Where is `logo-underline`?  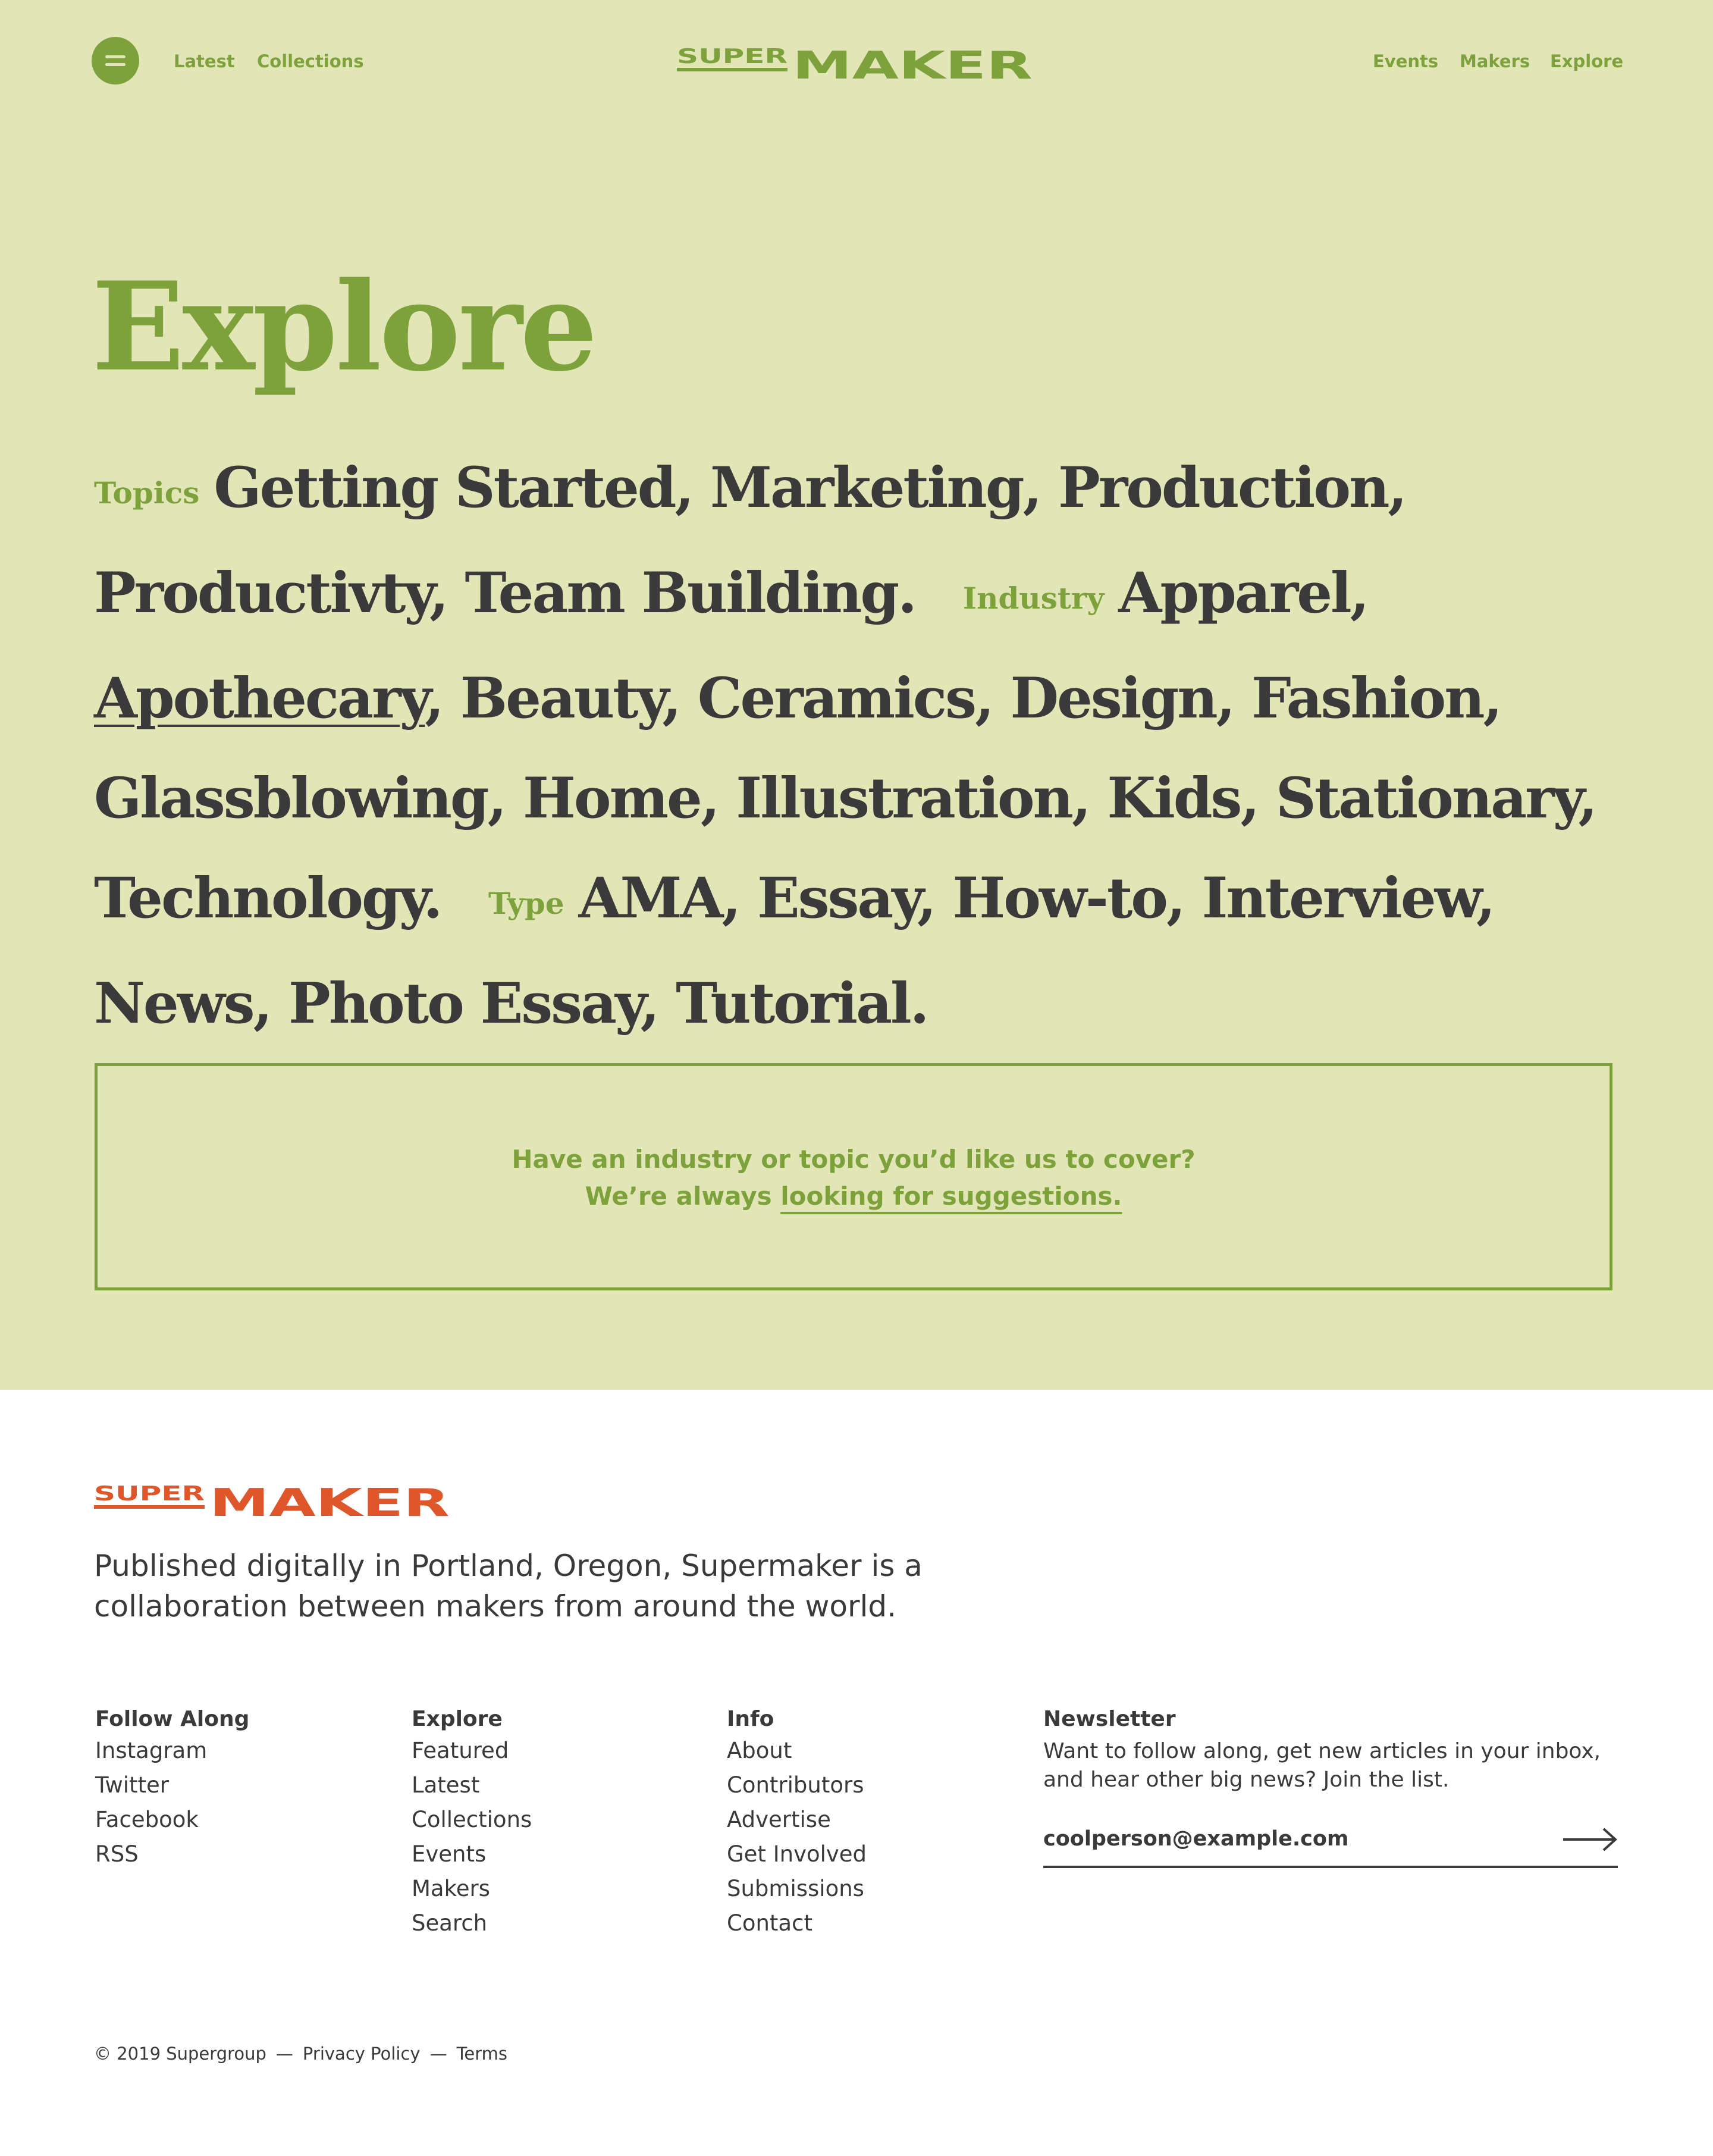 logo-underline is located at coordinates (149, 1507).